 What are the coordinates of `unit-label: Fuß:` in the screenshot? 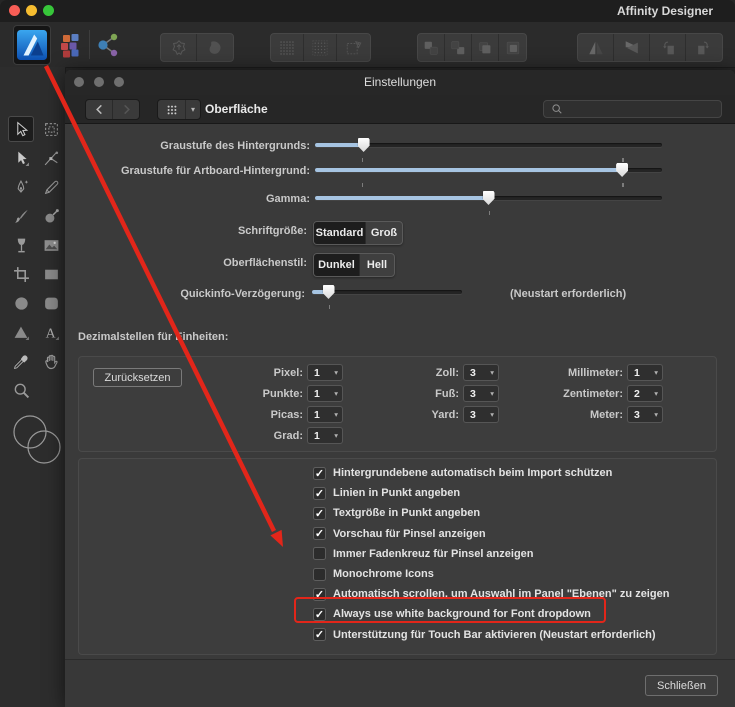 It's located at (447, 394).